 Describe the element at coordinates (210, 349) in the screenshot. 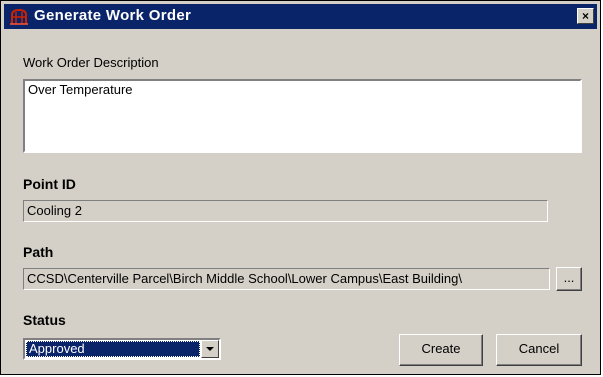

I see `dropdown-arrow-icon` at that location.